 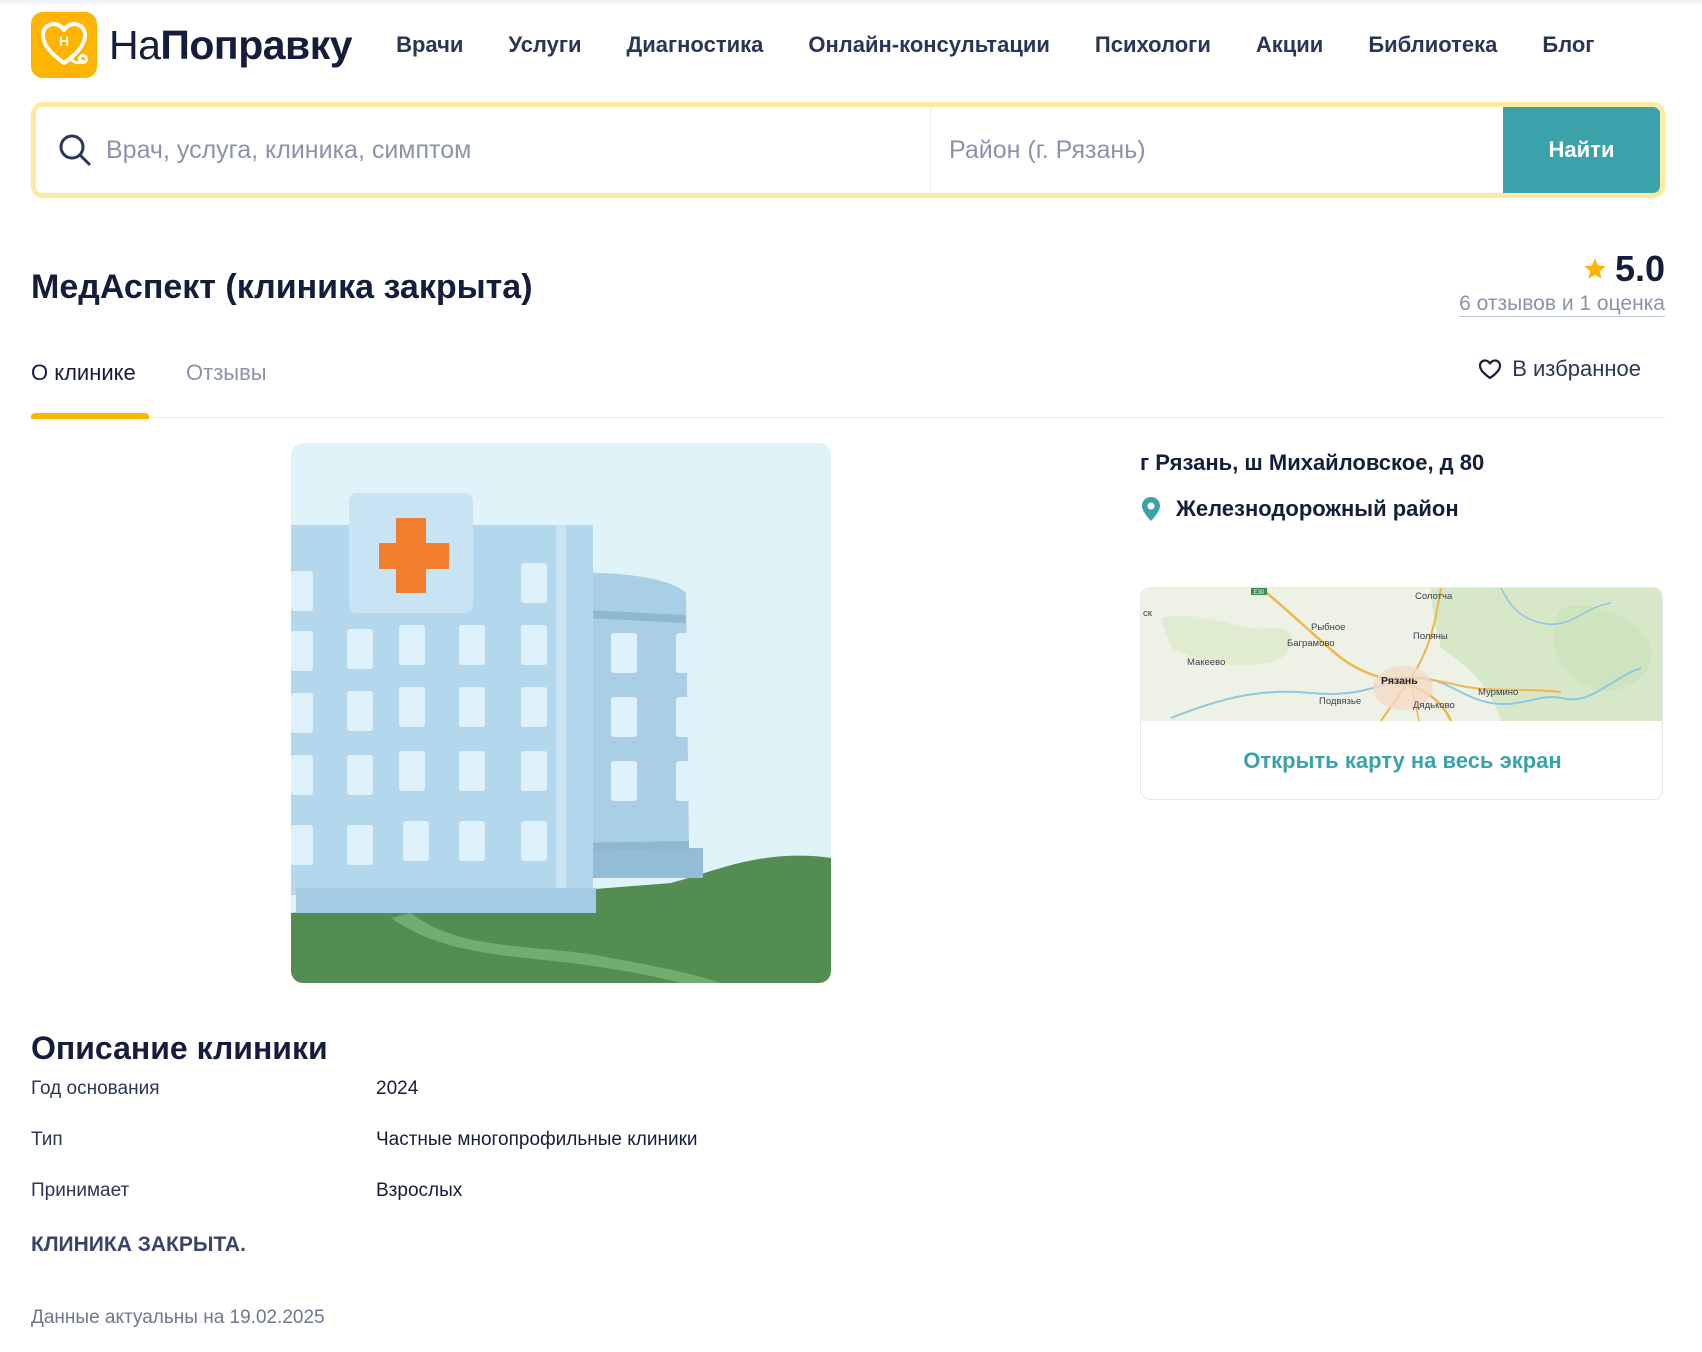 What do you see at coordinates (1434, 596) in the screenshot?
I see `map-label-solotcha: Солотча` at bounding box center [1434, 596].